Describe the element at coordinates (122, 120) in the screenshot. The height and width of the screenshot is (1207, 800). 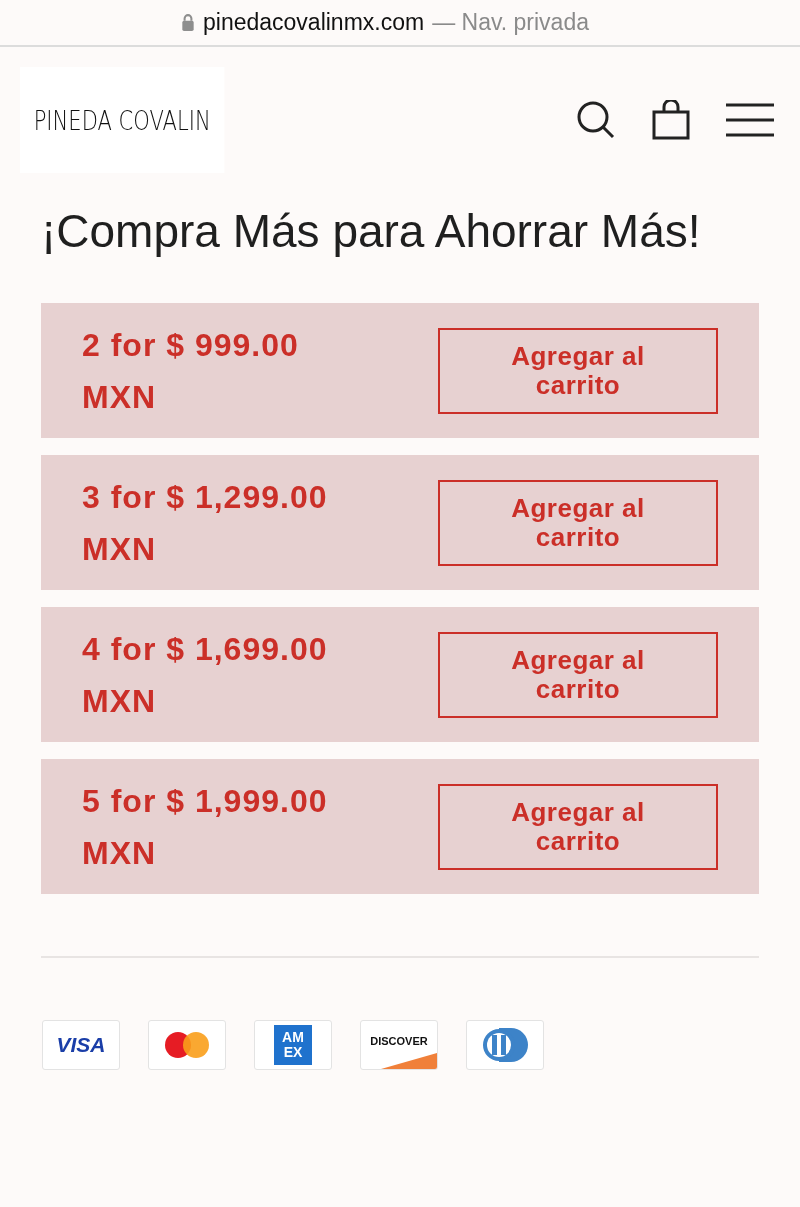
I see `logo: PINEDA COVALIN` at that location.